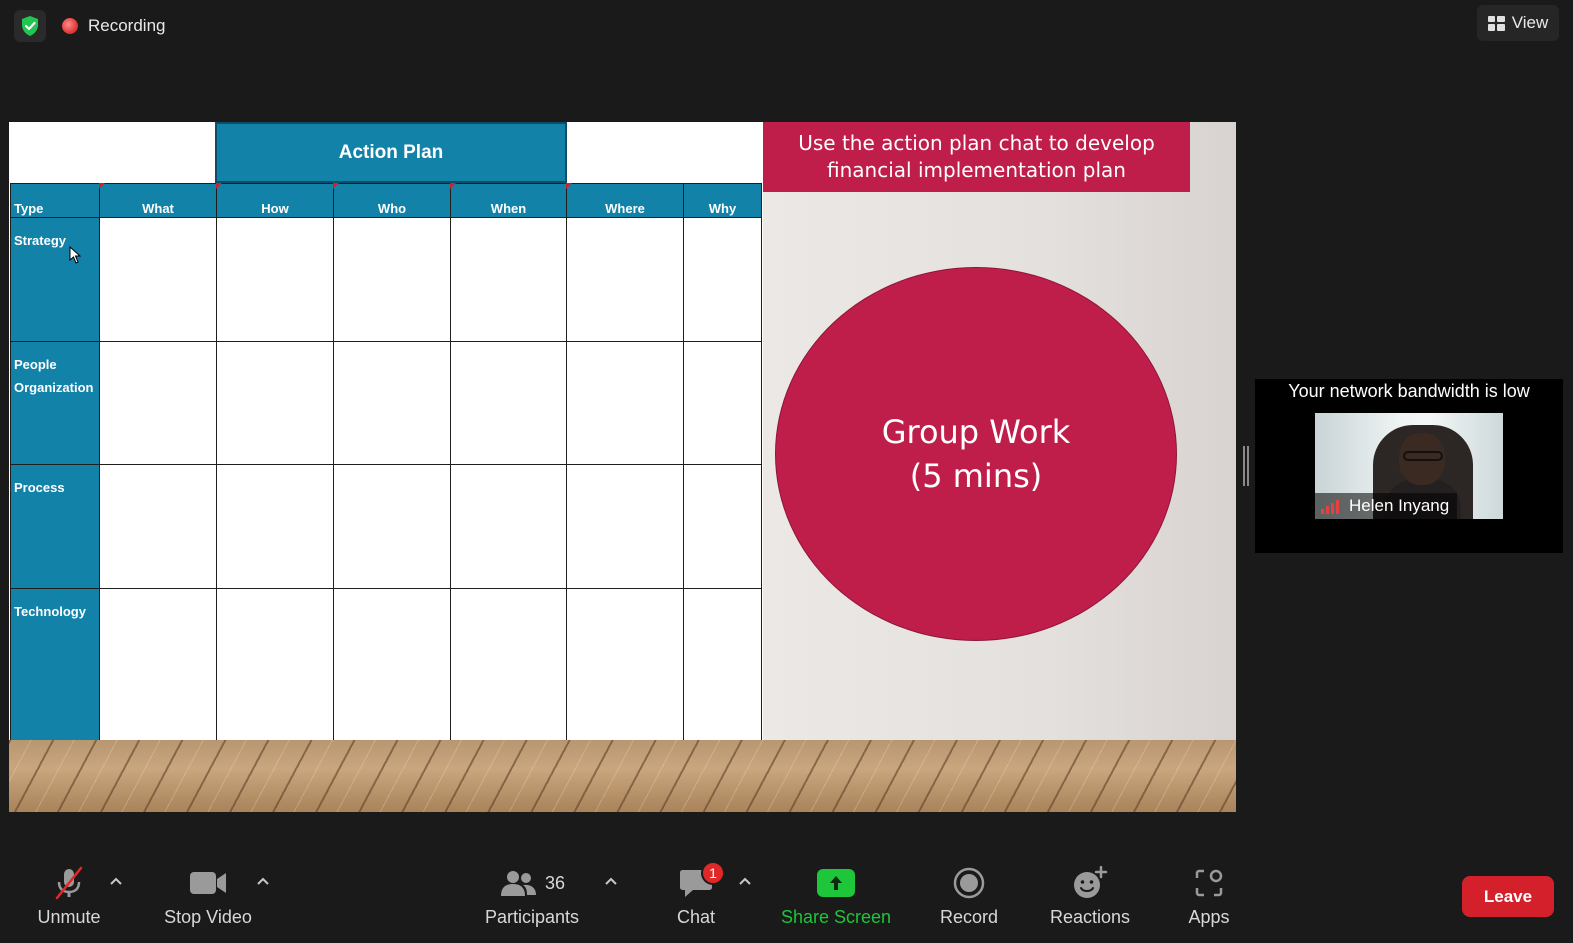 This screenshot has width=1573, height=943. Describe the element at coordinates (39, 487) in the screenshot. I see `row-header-label: Process` at that location.